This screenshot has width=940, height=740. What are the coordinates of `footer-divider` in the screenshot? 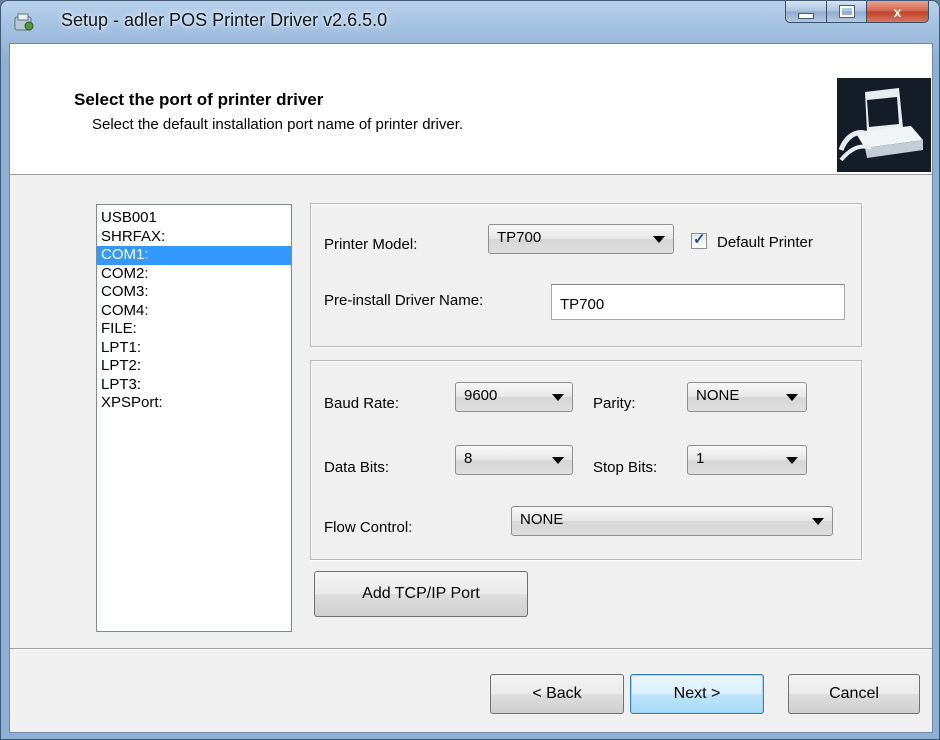 It's located at (471, 649).